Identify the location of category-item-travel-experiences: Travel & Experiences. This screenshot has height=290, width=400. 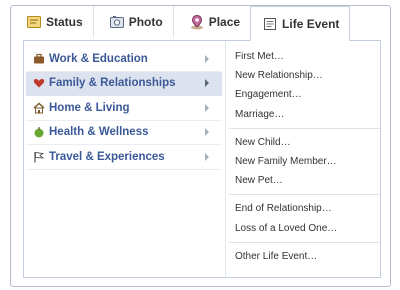
(124, 157).